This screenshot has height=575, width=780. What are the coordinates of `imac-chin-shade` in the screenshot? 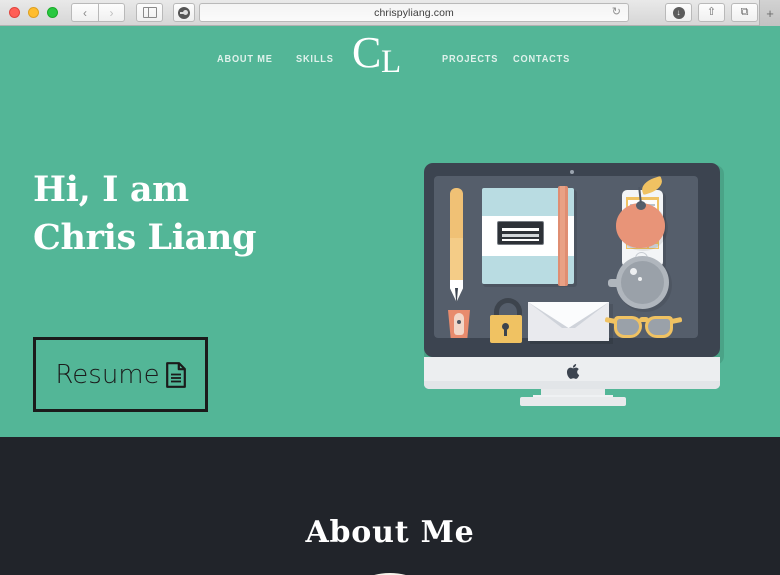 It's located at (572, 385).